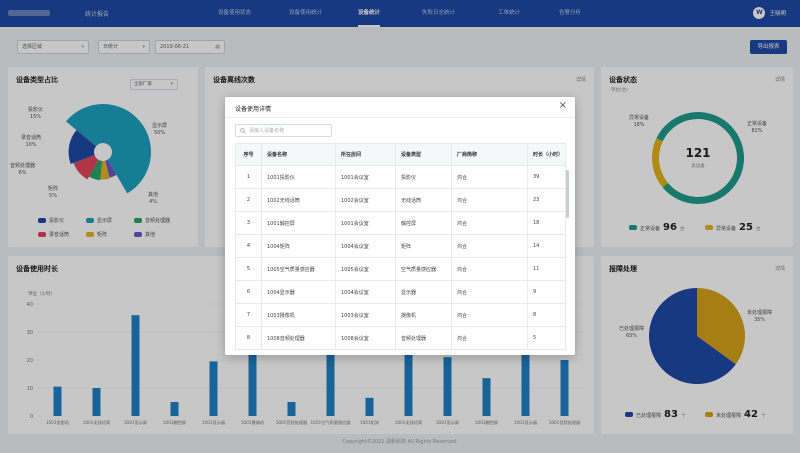  What do you see at coordinates (248, 315) in the screenshot?
I see `table-cell: 7` at bounding box center [248, 315].